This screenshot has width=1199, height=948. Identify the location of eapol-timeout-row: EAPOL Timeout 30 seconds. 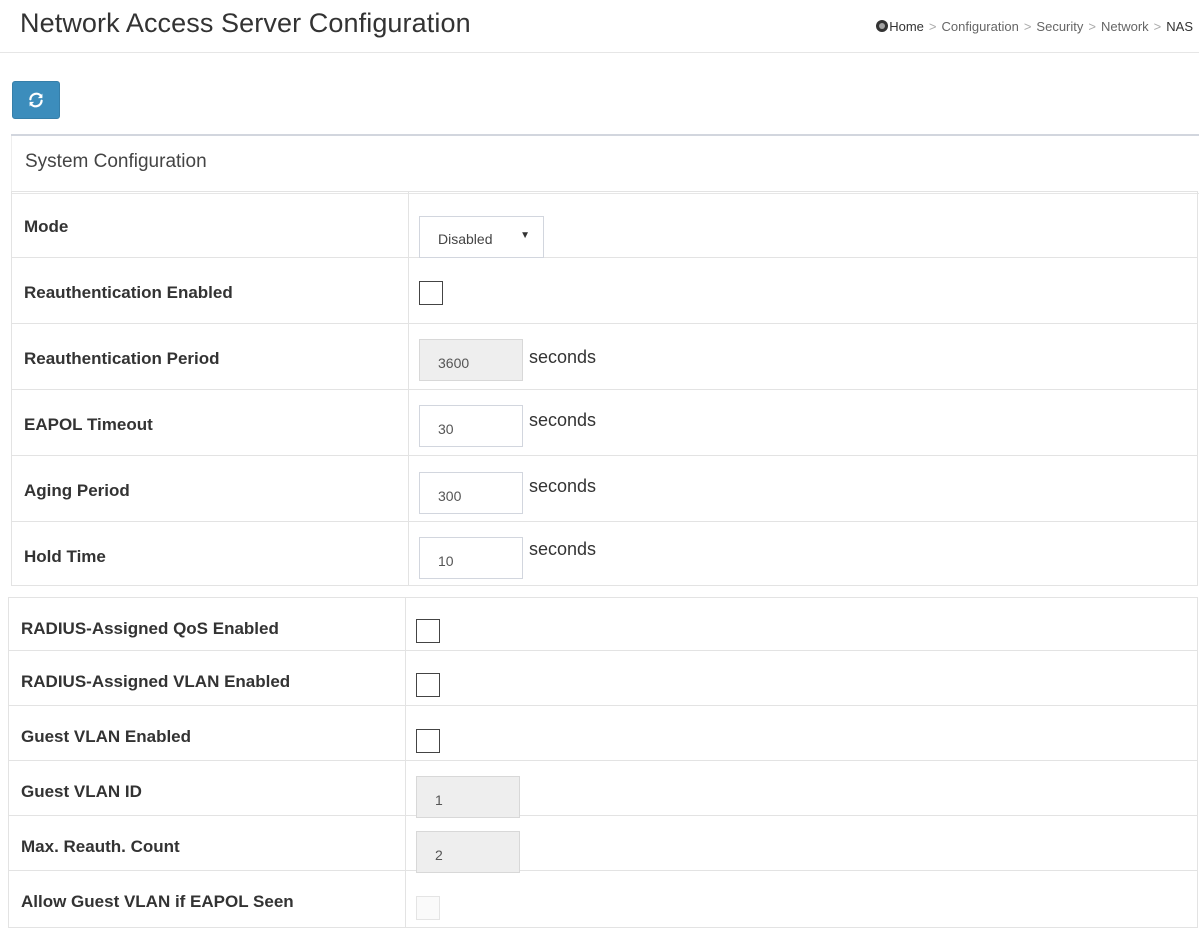
(604, 422).